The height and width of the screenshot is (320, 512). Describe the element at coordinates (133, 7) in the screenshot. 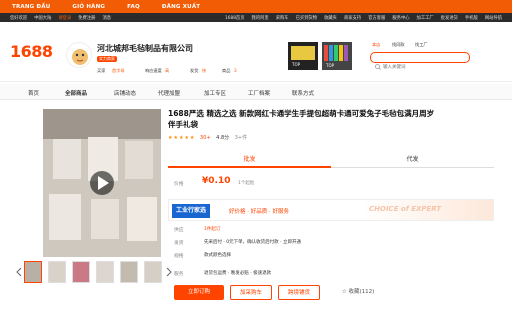

I see `nav-faq: FAQ` at that location.